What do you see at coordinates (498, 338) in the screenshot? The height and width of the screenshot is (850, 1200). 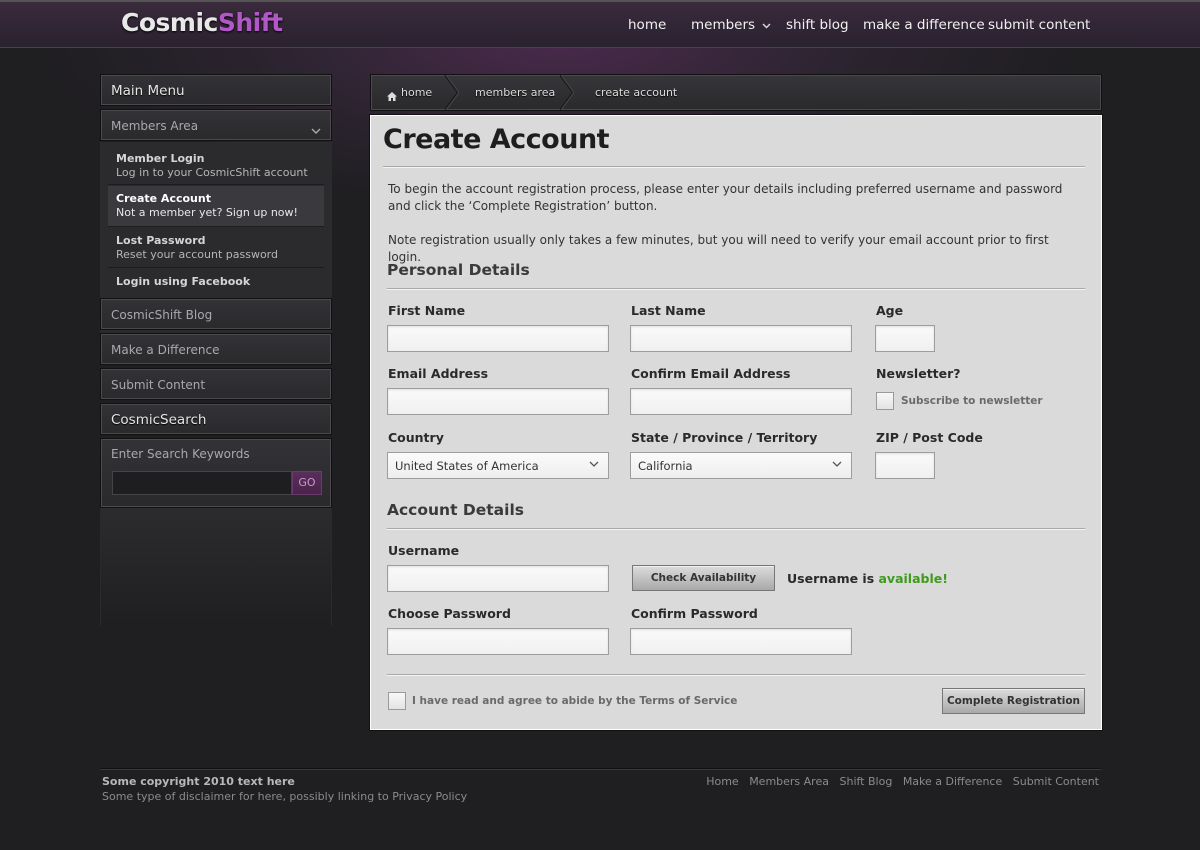 I see `first-name-input` at bounding box center [498, 338].